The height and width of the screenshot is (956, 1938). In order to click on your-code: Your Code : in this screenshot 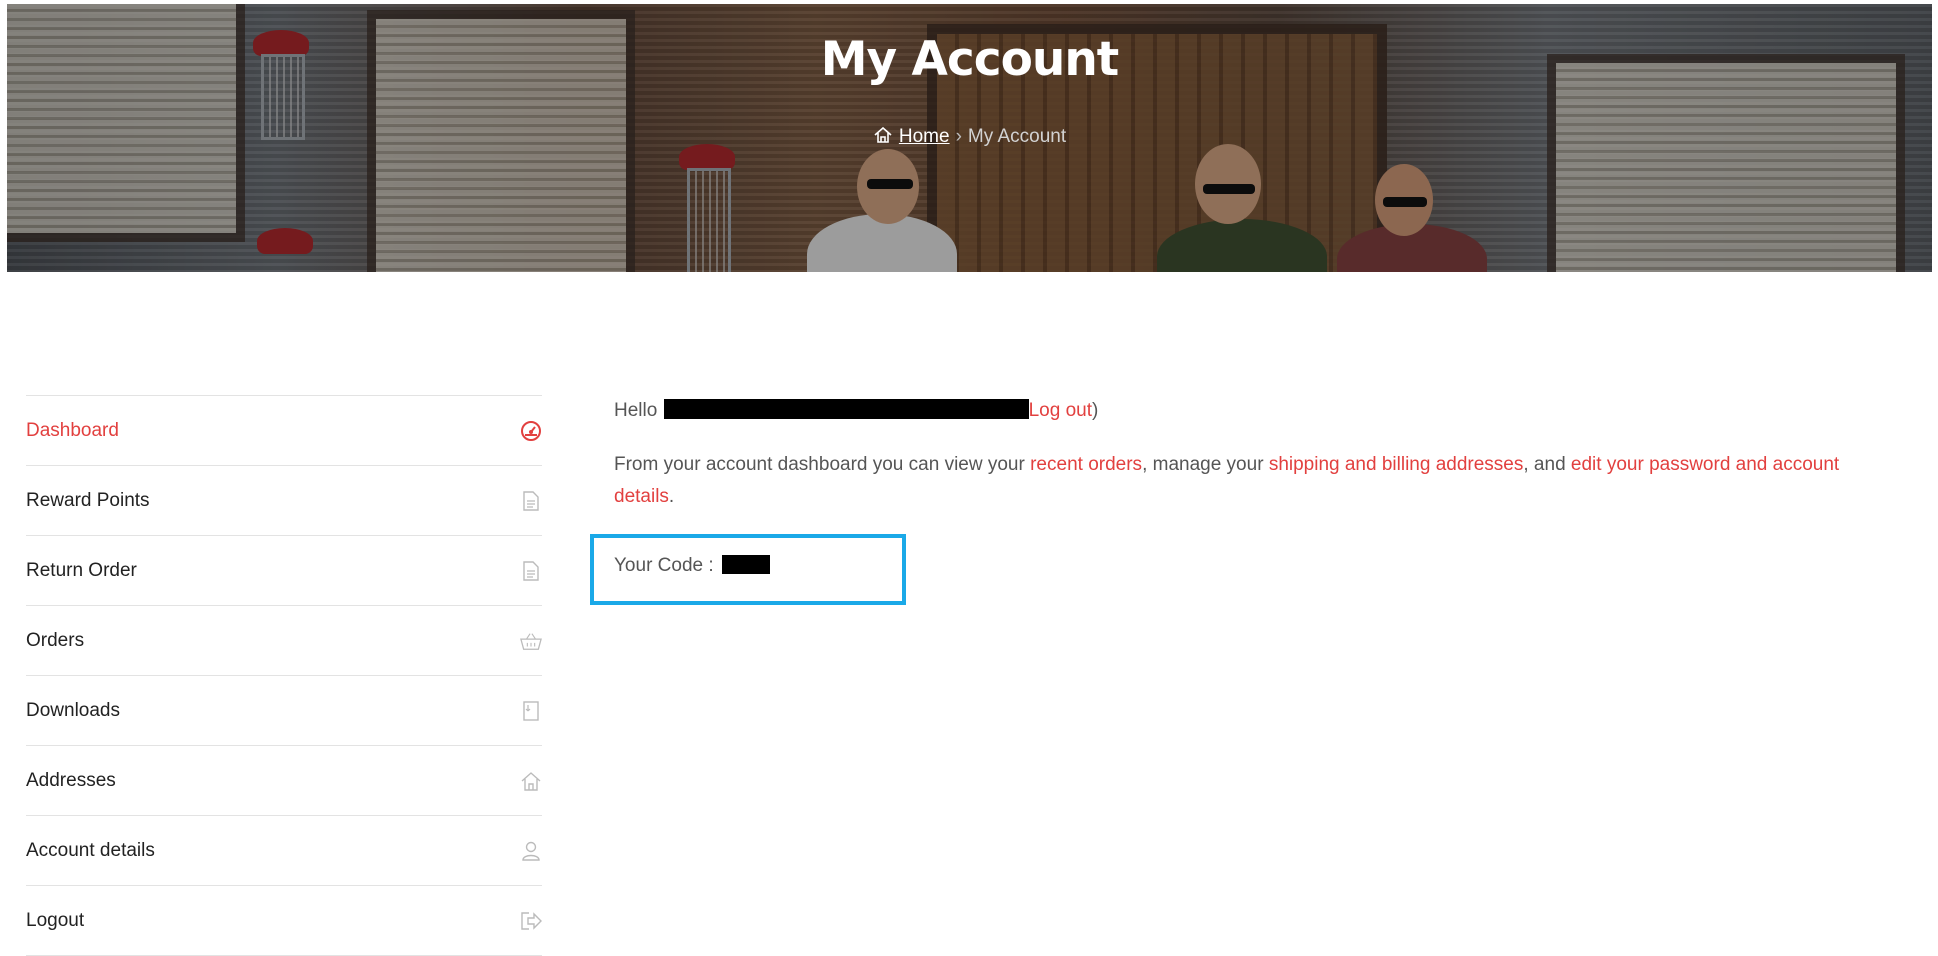, I will do `click(692, 566)`.